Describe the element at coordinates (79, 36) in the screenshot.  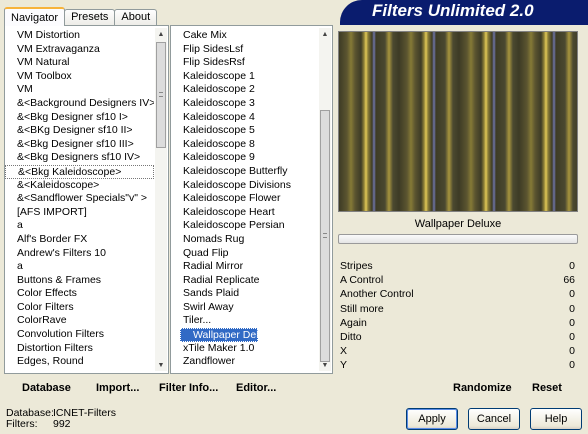
I see `list-item: VM Distortion` at that location.